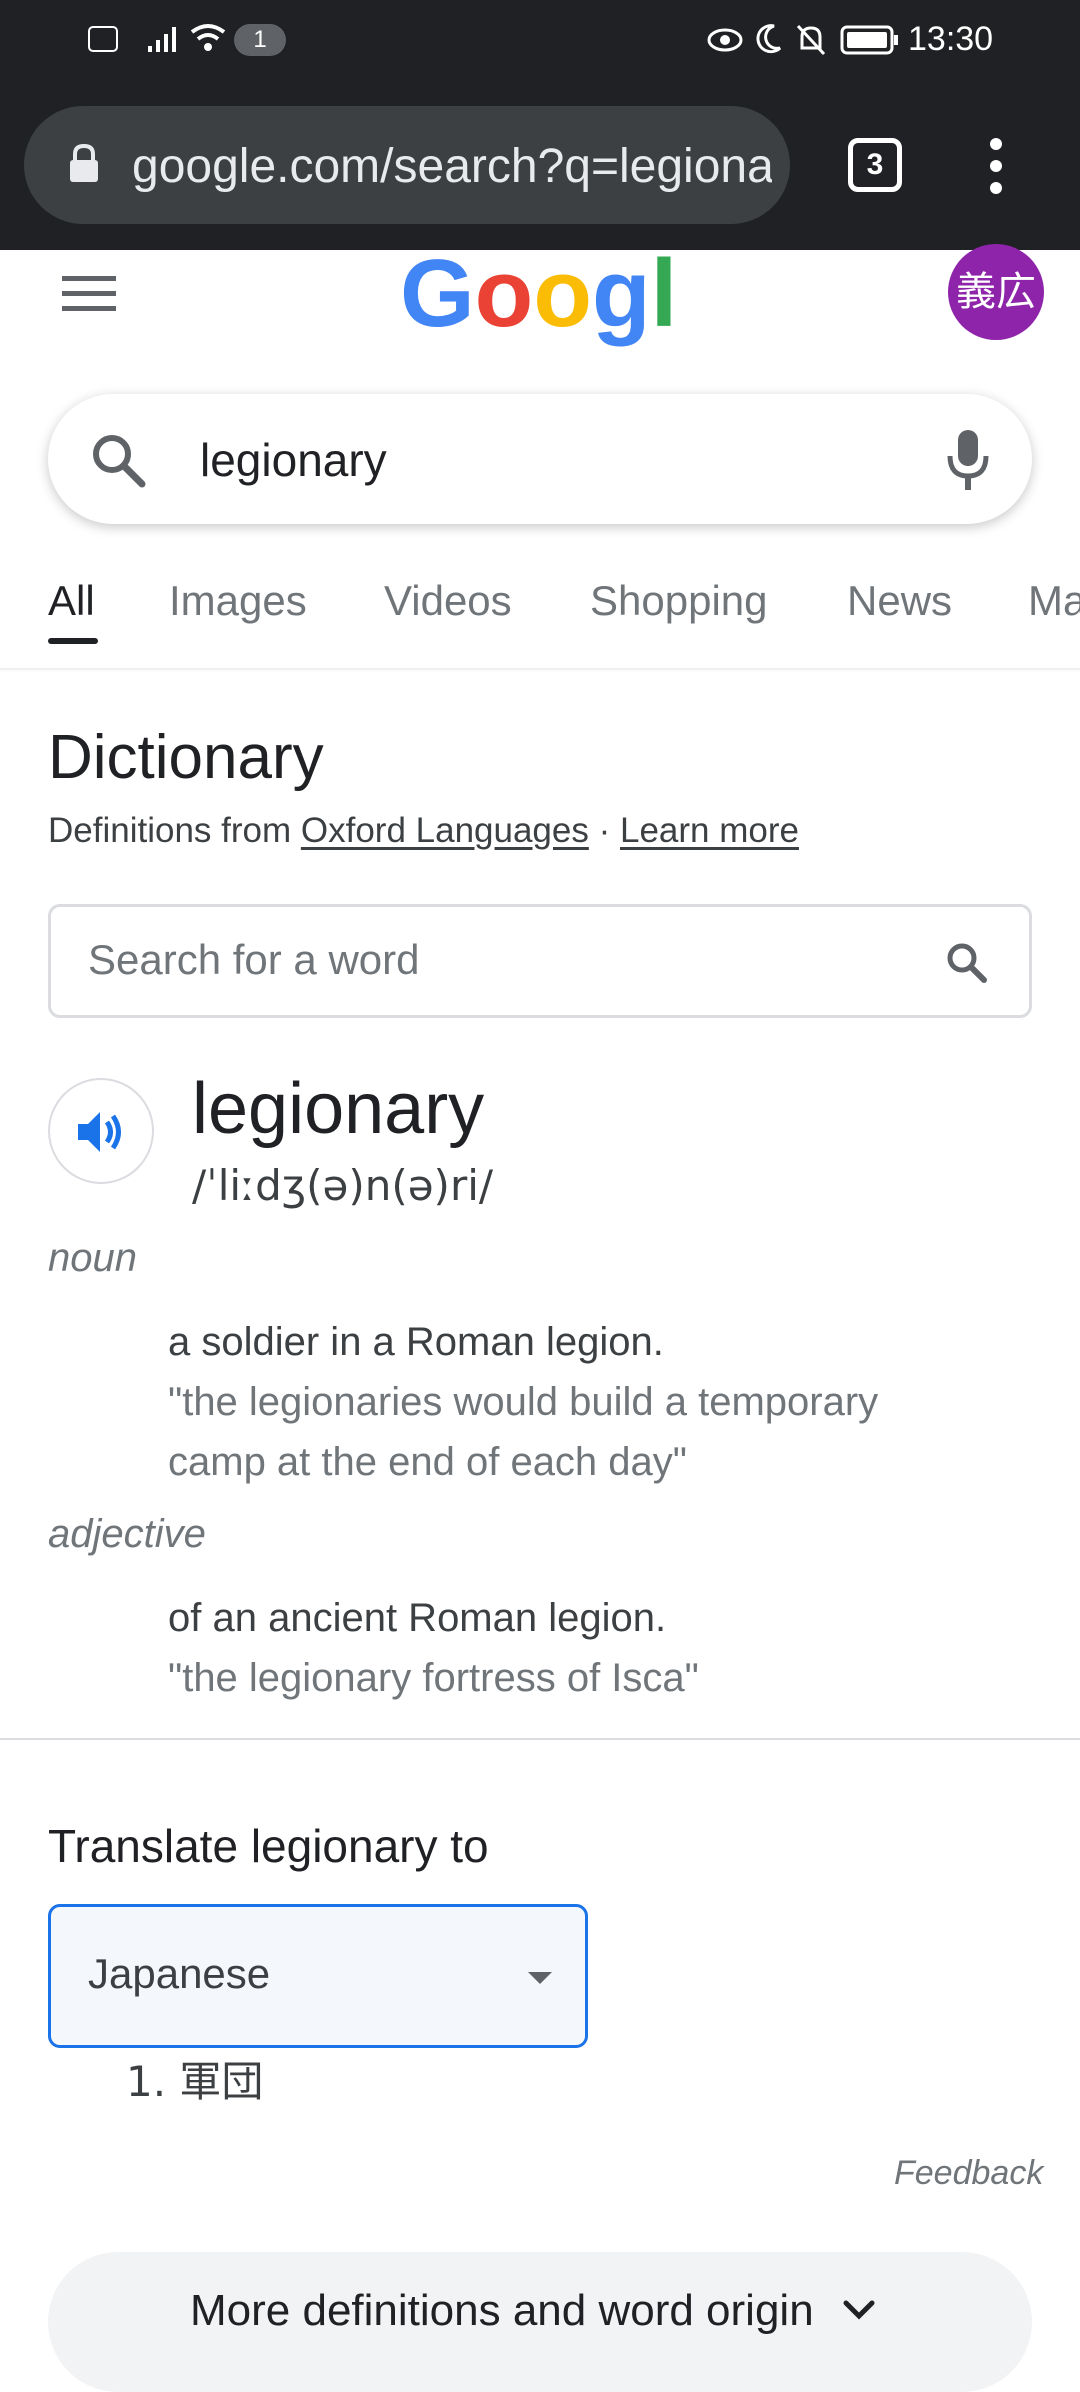  I want to click on wifi-icon, so click(208, 37).